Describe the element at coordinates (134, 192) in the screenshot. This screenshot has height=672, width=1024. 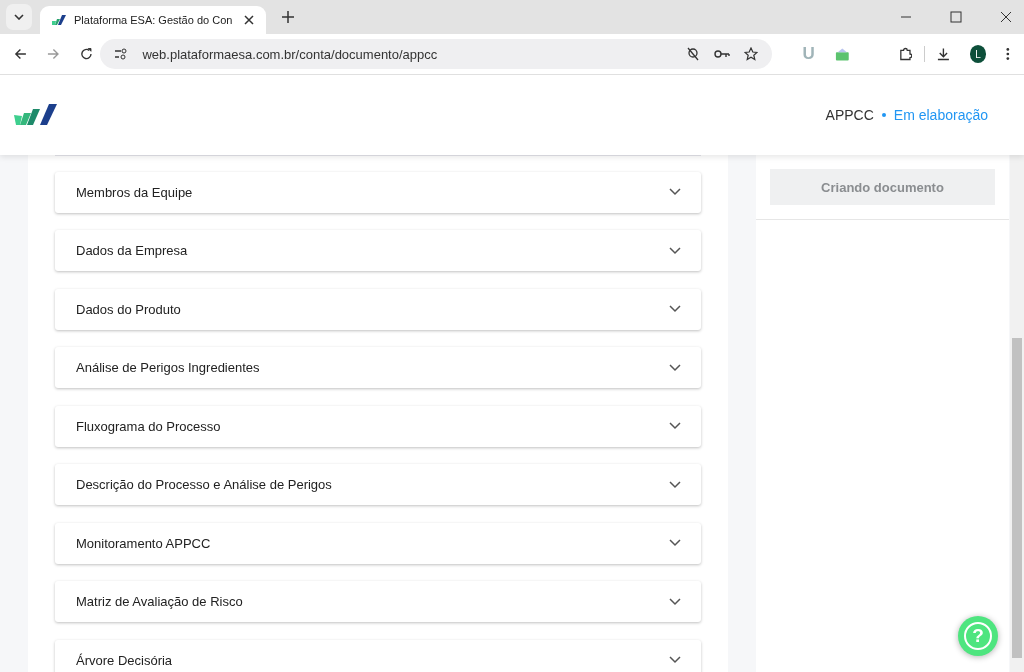
I see `section-title: Membros da Equipe` at that location.